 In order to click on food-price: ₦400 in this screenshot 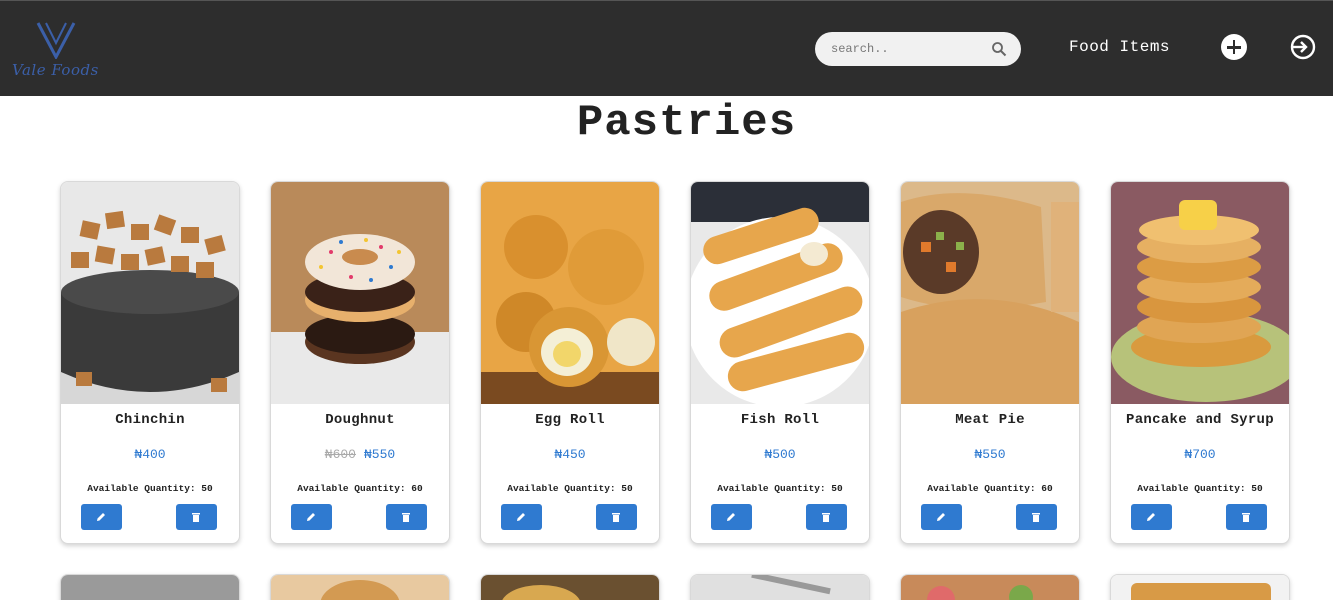, I will do `click(150, 454)`.